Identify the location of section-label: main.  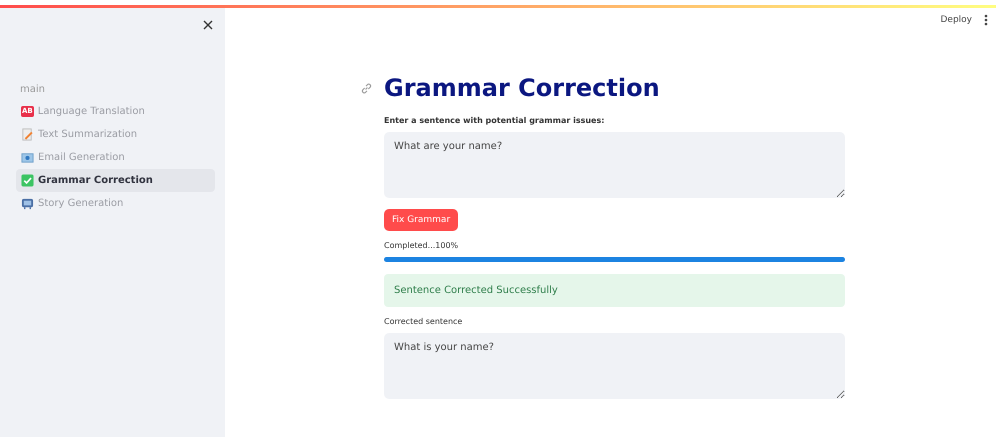
(33, 89).